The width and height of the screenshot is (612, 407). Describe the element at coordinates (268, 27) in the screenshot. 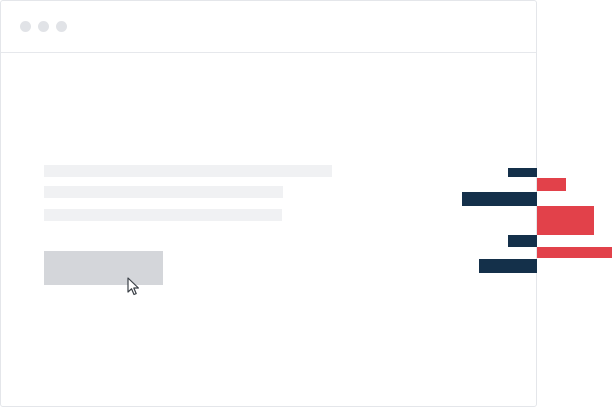

I see `window-titlebar` at that location.